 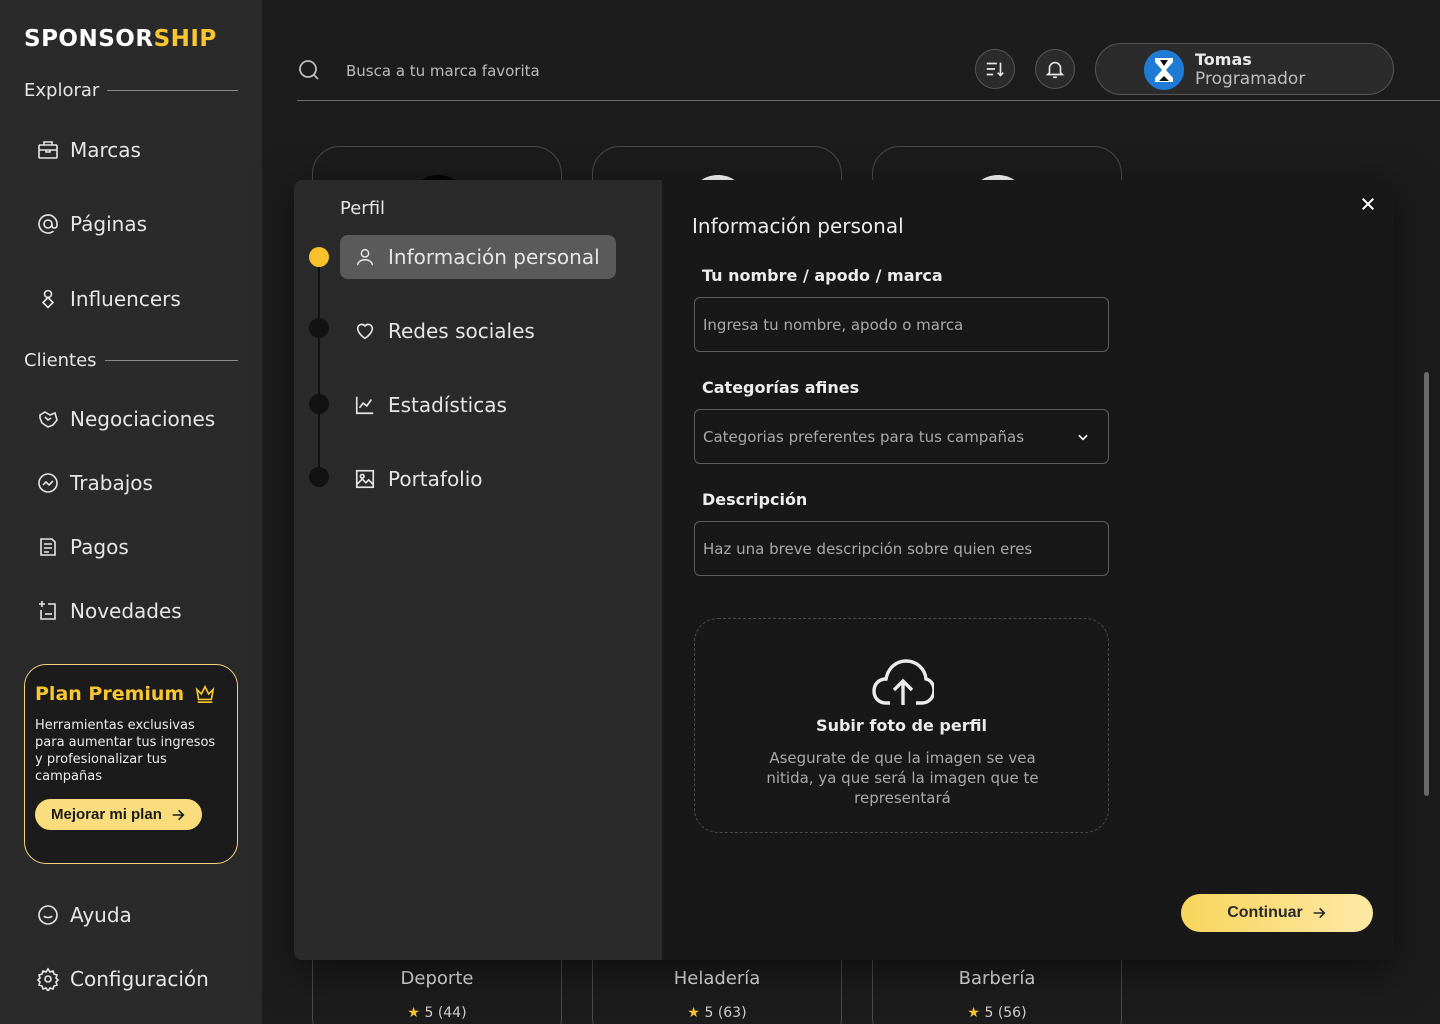 What do you see at coordinates (48, 224) in the screenshot?
I see `at-sign-icon` at bounding box center [48, 224].